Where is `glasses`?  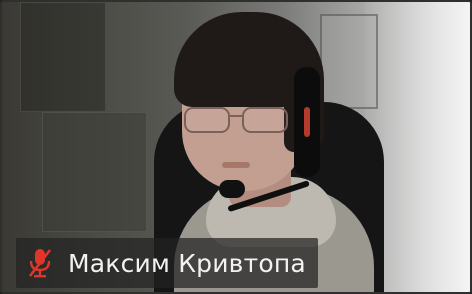
glasses is located at coordinates (239, 121).